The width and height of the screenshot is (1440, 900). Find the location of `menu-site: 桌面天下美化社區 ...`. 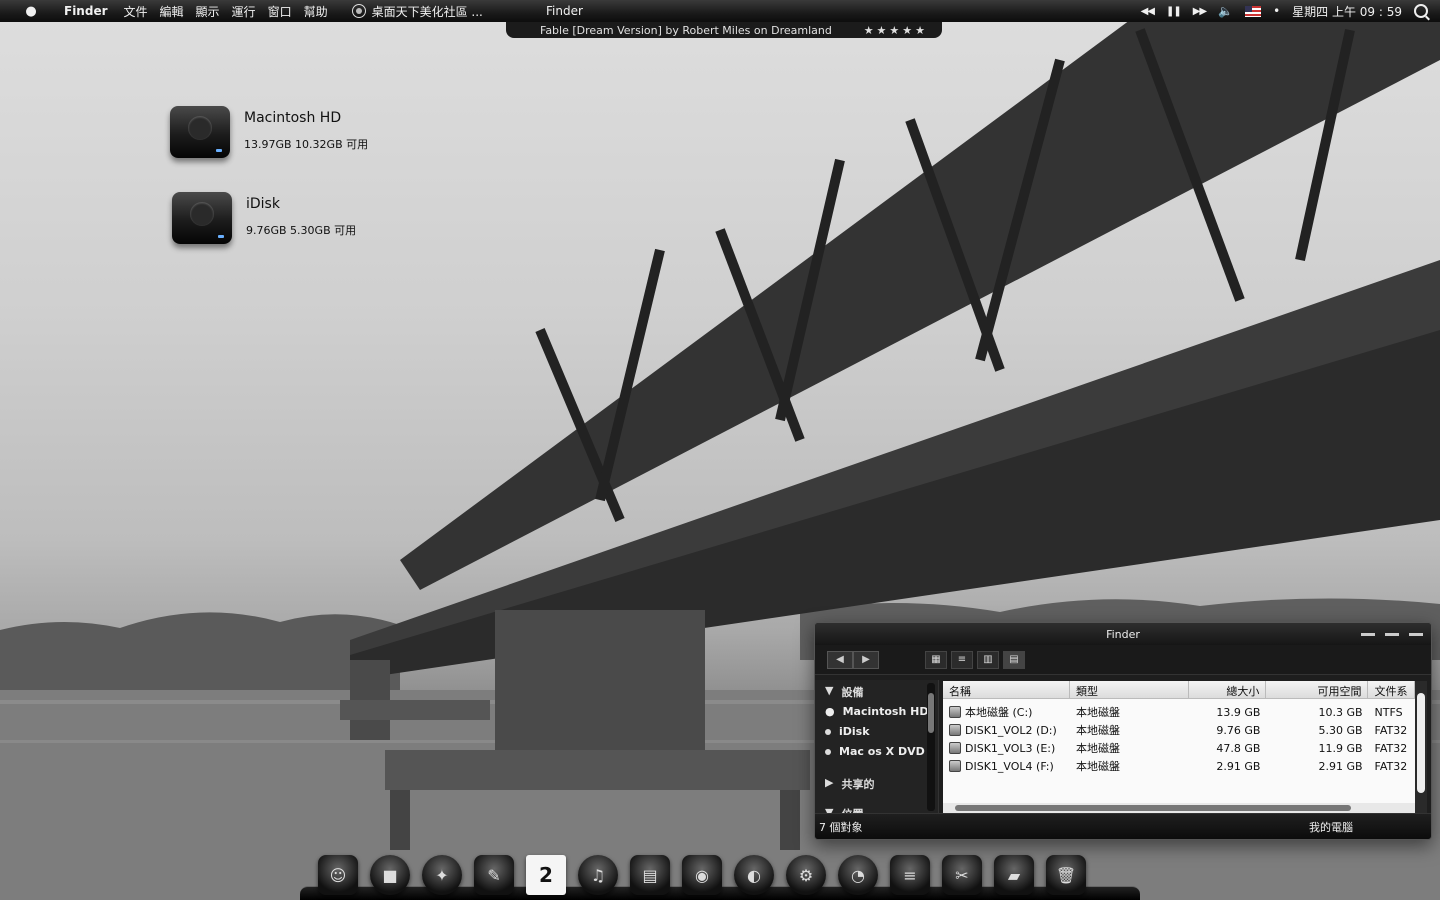

menu-site: 桌面天下美化社區 ... is located at coordinates (417, 11).